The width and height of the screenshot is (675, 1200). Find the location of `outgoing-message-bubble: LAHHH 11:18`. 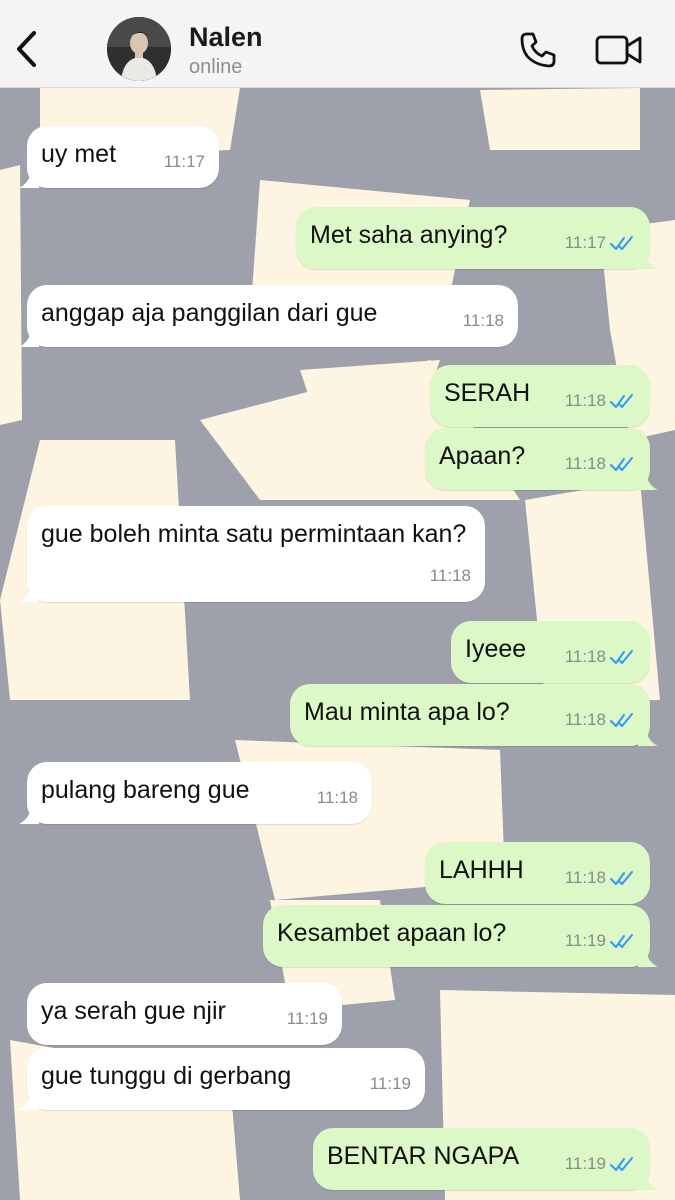

outgoing-message-bubble: LAHHH 11:18 is located at coordinates (537, 873).